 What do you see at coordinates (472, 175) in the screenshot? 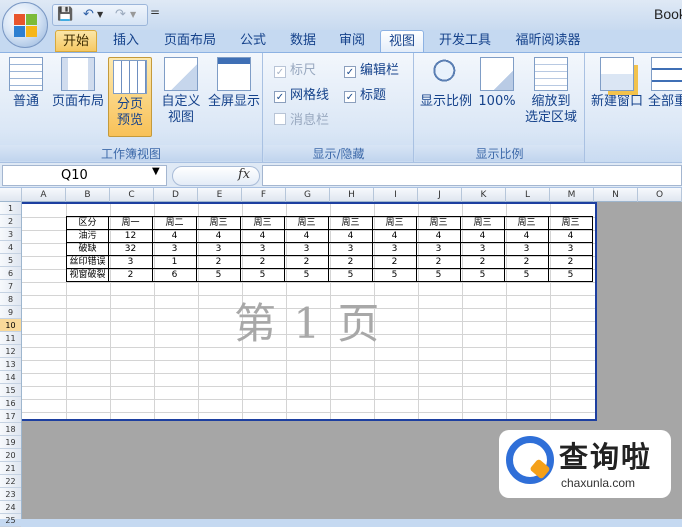
I see `formula-input` at bounding box center [472, 175].